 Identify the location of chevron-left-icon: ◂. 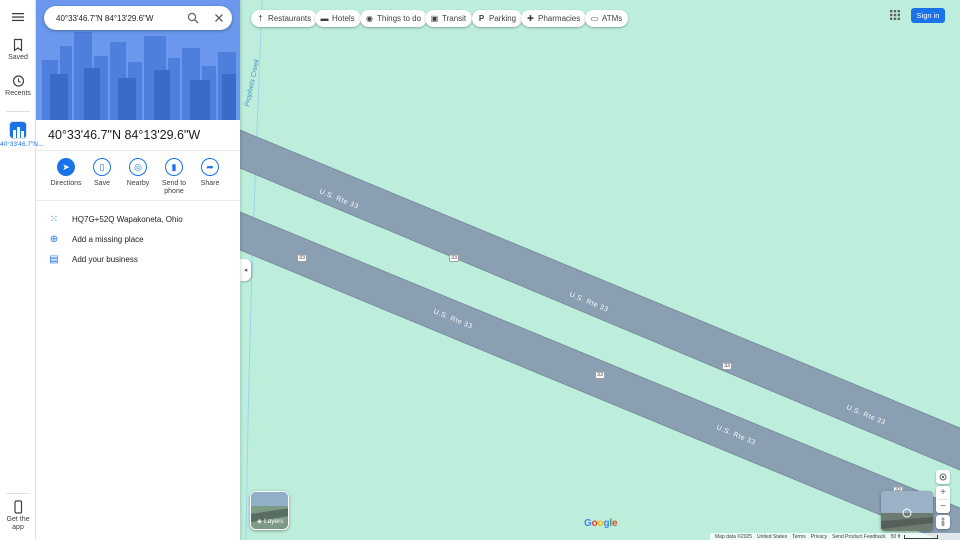
(245, 270).